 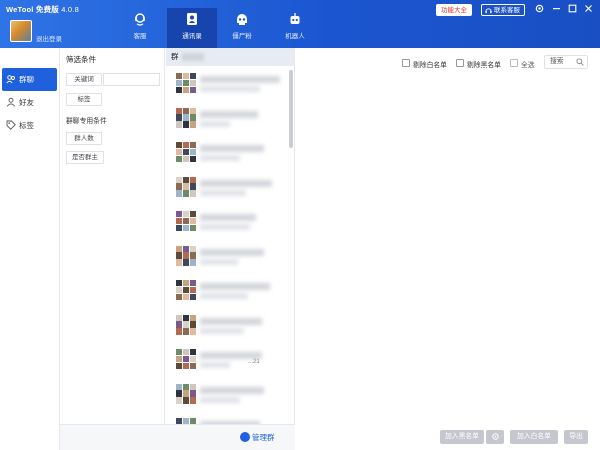 I want to click on minimize-icon, so click(x=556, y=8).